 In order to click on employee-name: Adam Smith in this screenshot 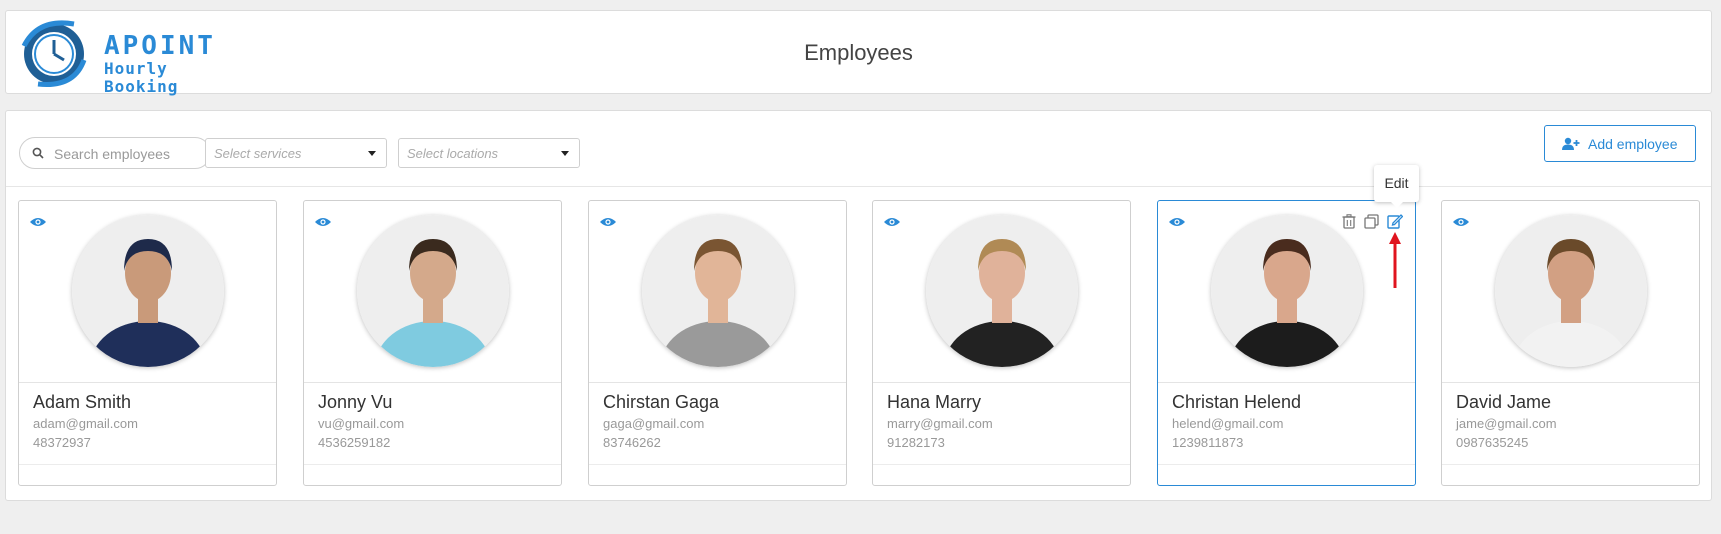, I will do `click(82, 402)`.